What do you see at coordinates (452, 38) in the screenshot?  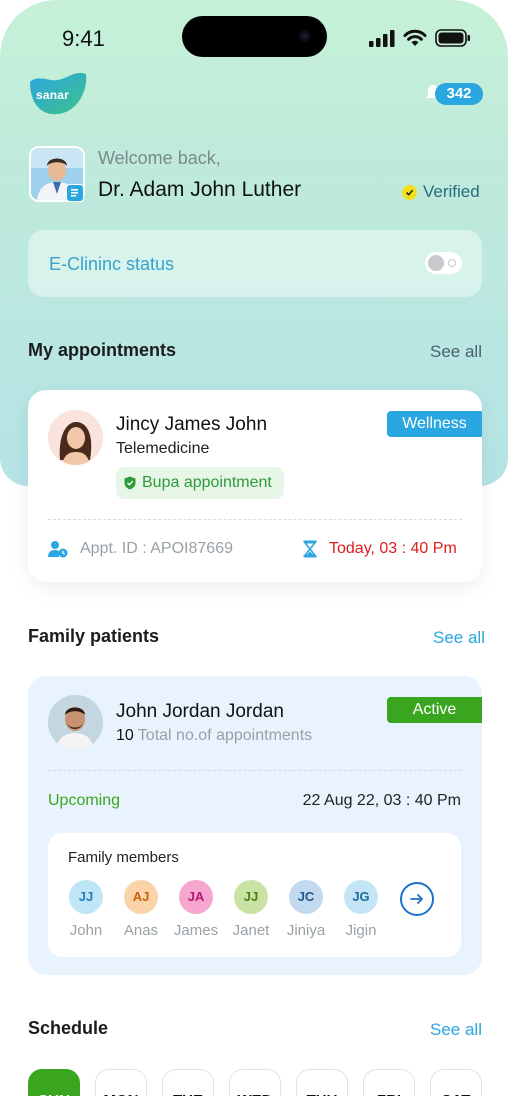 I see `battery-icon` at bounding box center [452, 38].